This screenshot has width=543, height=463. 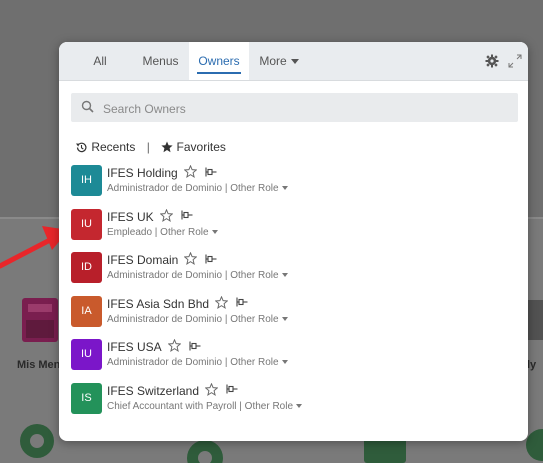 I want to click on search-icon, so click(x=87, y=106).